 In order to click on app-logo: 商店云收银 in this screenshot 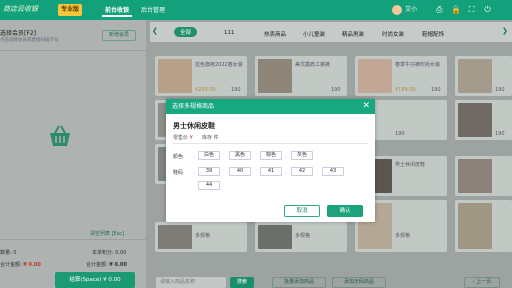, I will do `click(20, 9)`.